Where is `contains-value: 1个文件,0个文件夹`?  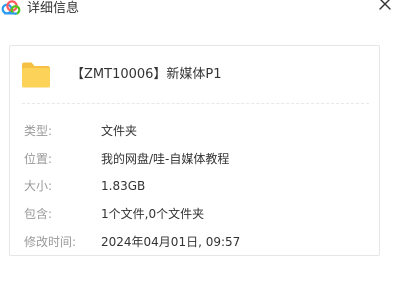
contains-value: 1个文件,0个文件夹 is located at coordinates (153, 214).